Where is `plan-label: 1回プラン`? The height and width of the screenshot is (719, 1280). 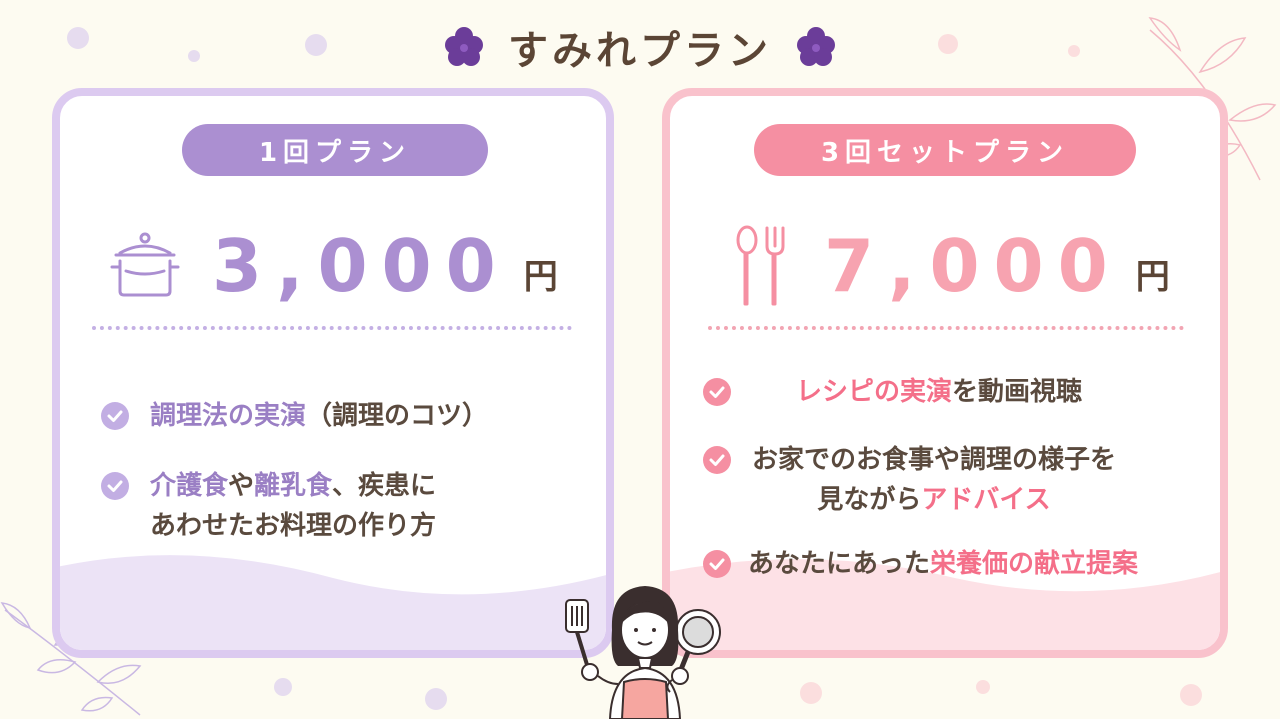 plan-label: 1回プラン is located at coordinates (335, 150).